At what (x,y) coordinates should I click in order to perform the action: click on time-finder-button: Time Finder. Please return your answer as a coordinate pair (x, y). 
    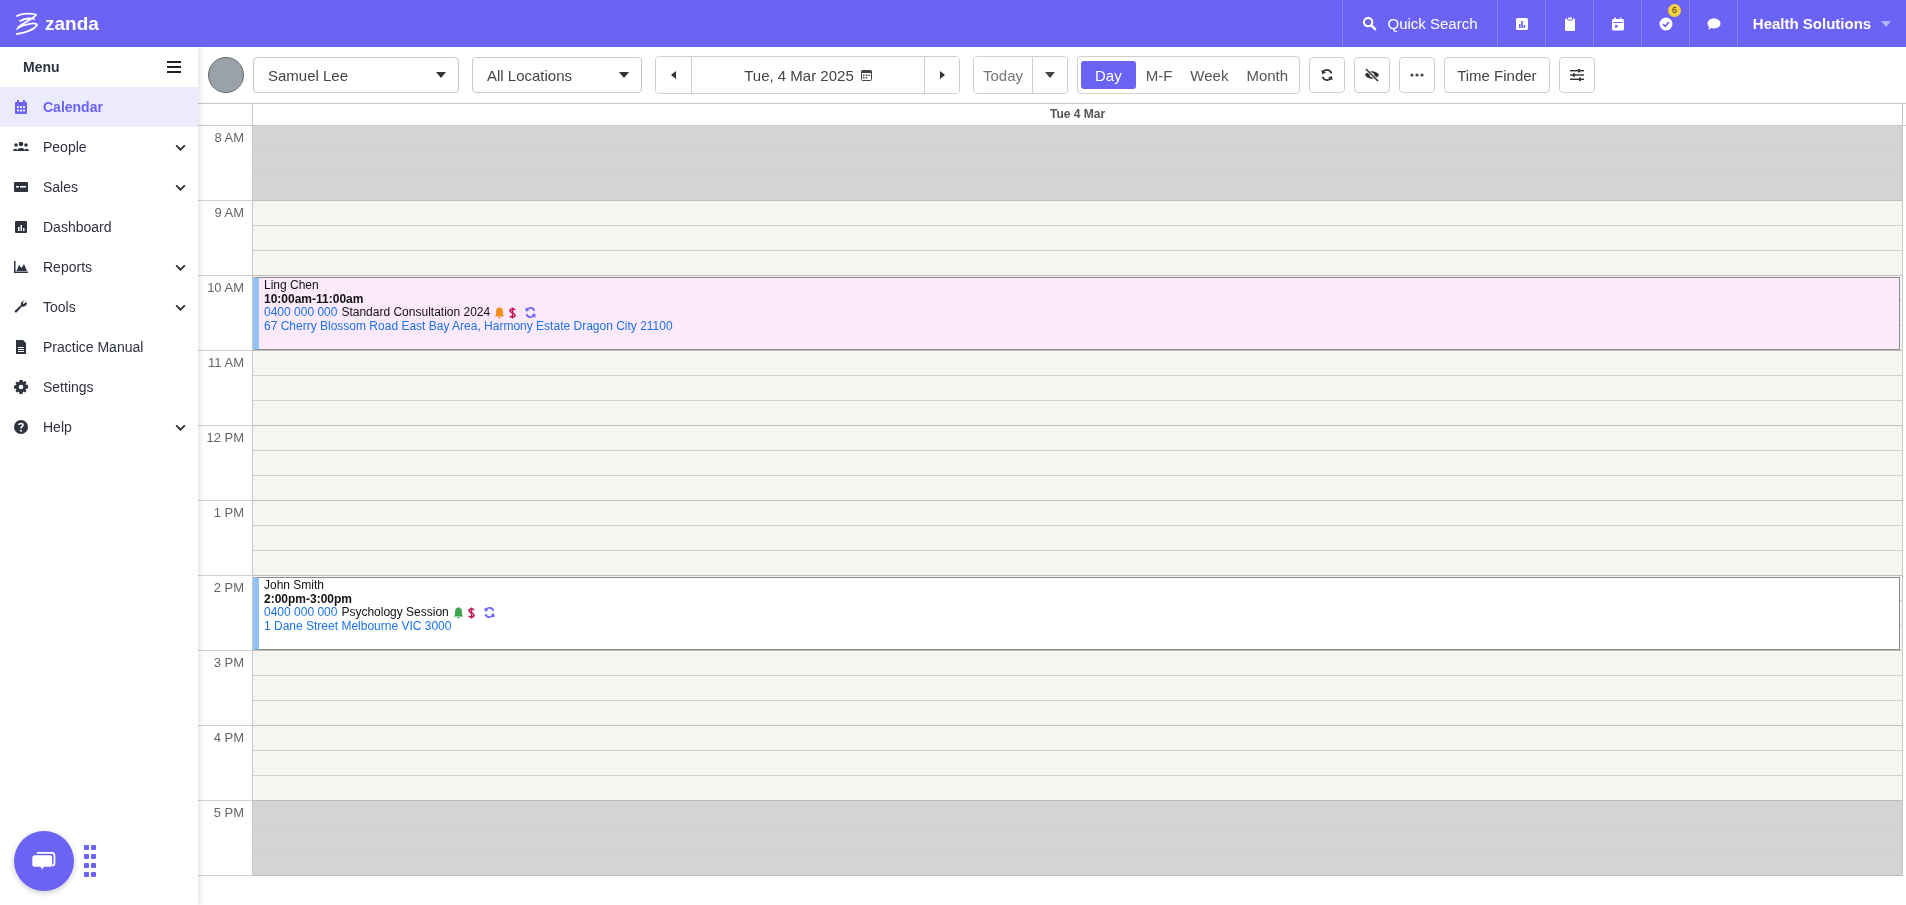
    Looking at the image, I should click on (1497, 75).